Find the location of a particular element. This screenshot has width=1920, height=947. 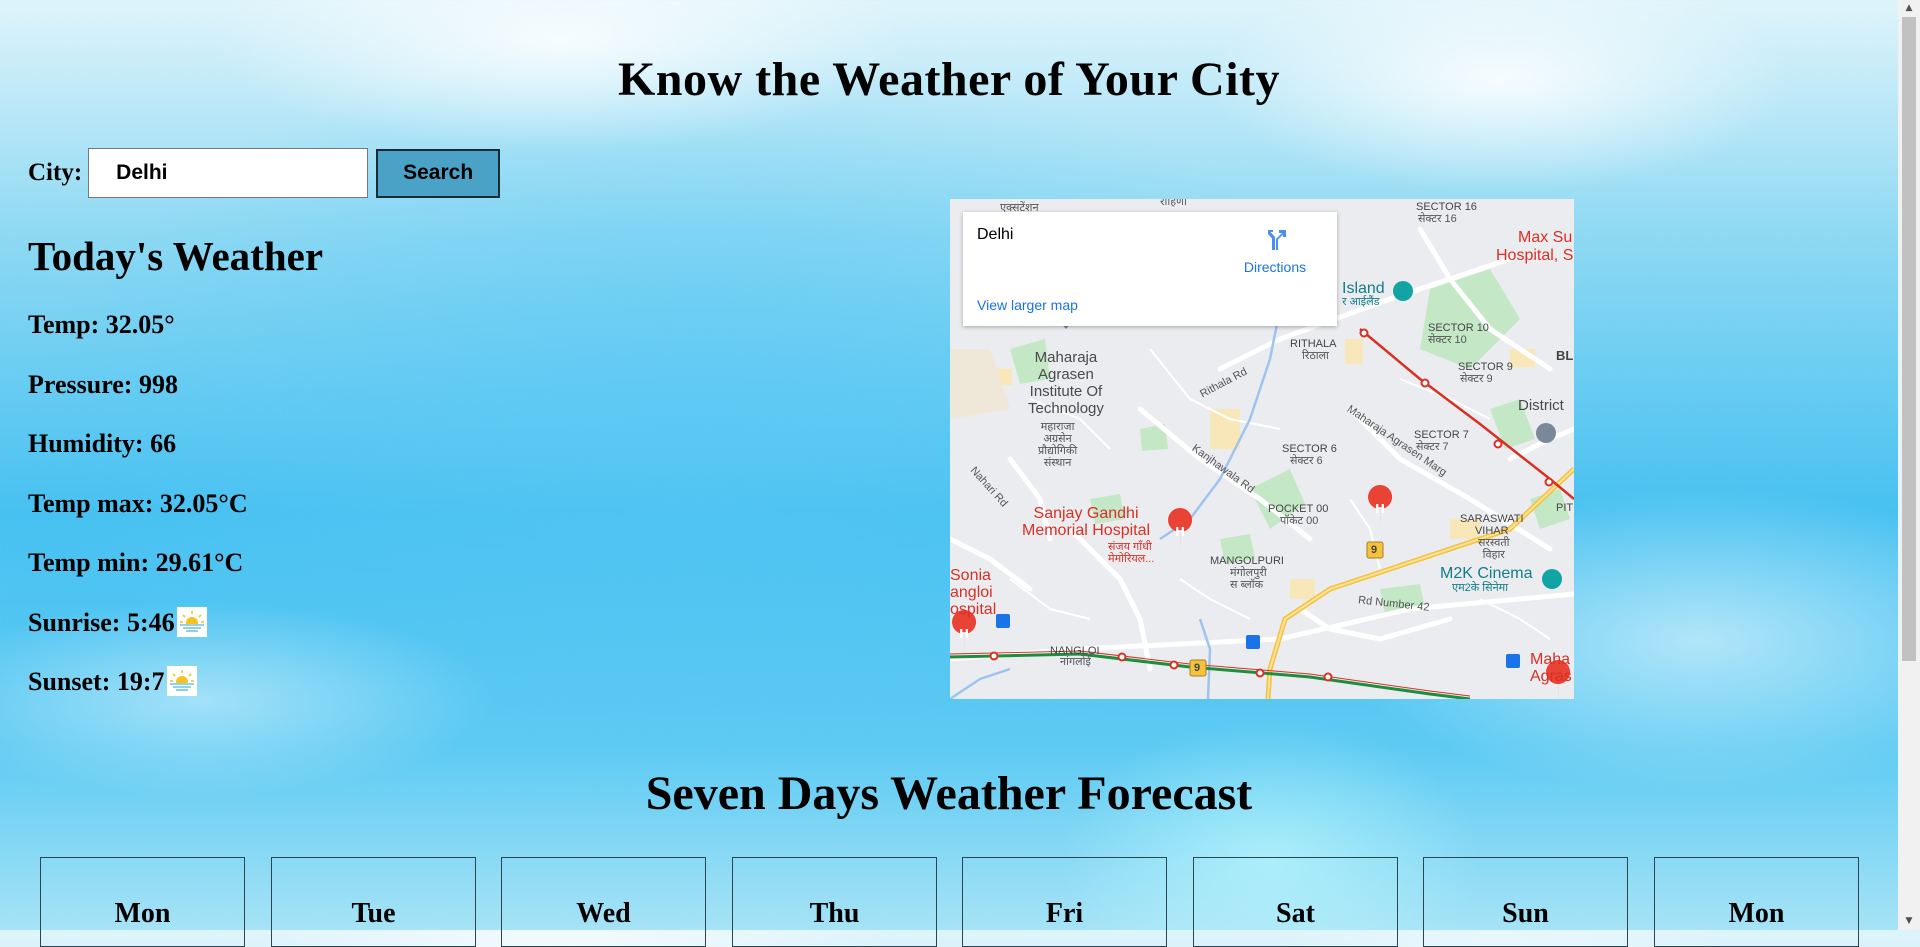

map-label: Maharaja Agrasen Institute Of Technology is located at coordinates (1066, 383).